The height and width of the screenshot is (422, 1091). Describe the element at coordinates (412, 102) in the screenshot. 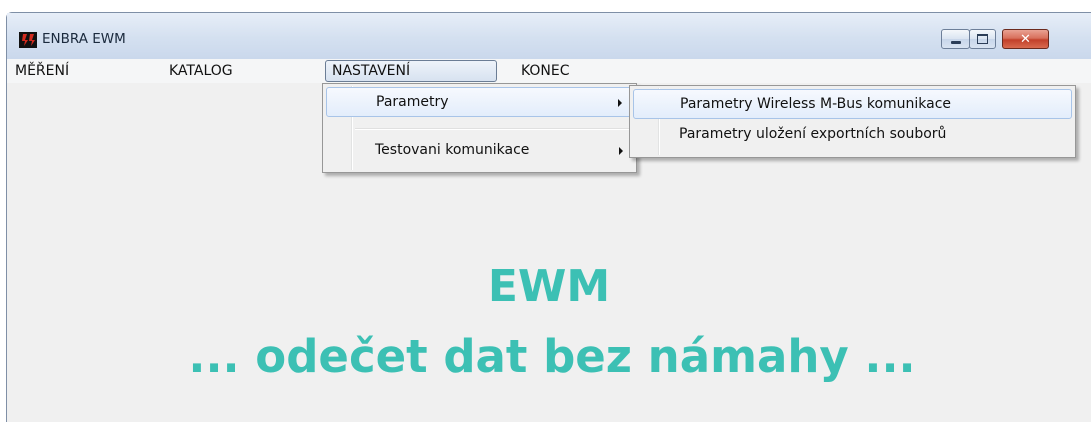

I see `menu-item-label: Parametry` at that location.